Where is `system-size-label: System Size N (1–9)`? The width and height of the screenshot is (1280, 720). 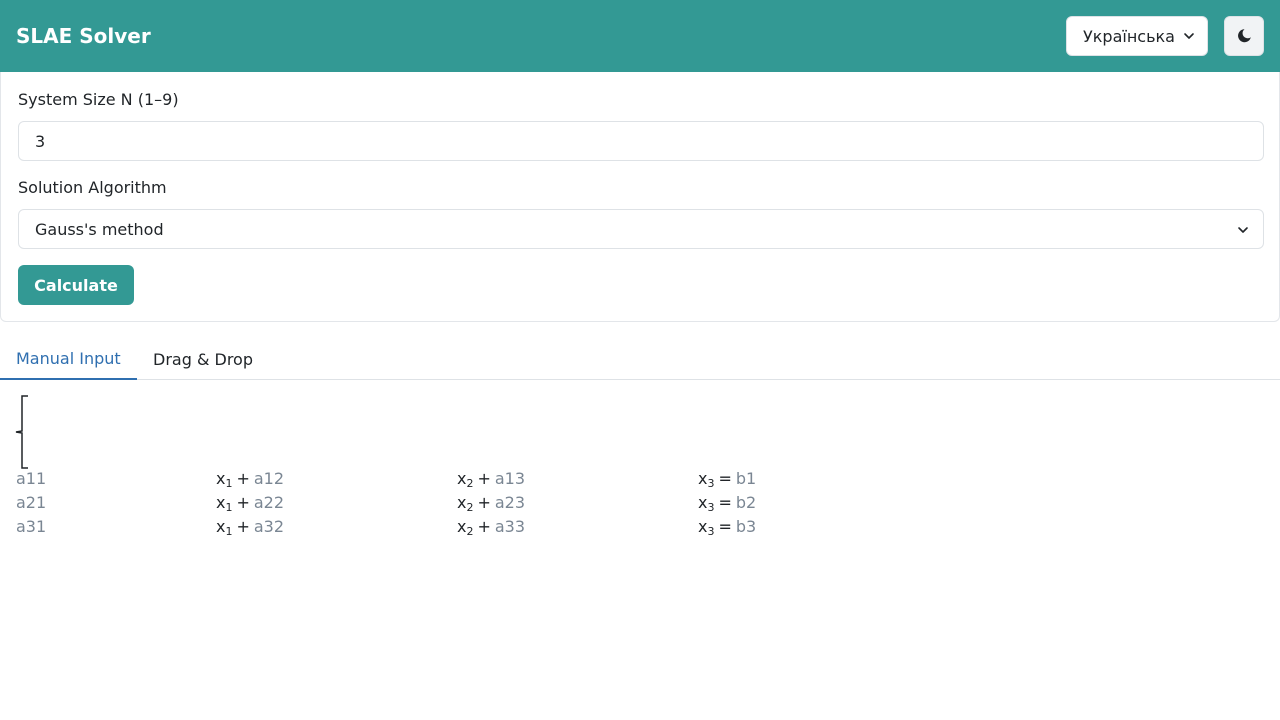 system-size-label: System Size N (1–9) is located at coordinates (98, 99).